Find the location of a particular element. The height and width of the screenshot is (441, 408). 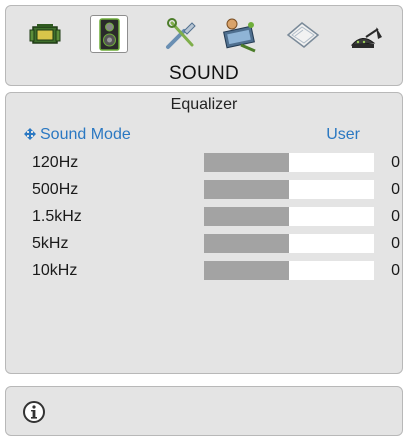

band-slider-500hz is located at coordinates (289, 189).